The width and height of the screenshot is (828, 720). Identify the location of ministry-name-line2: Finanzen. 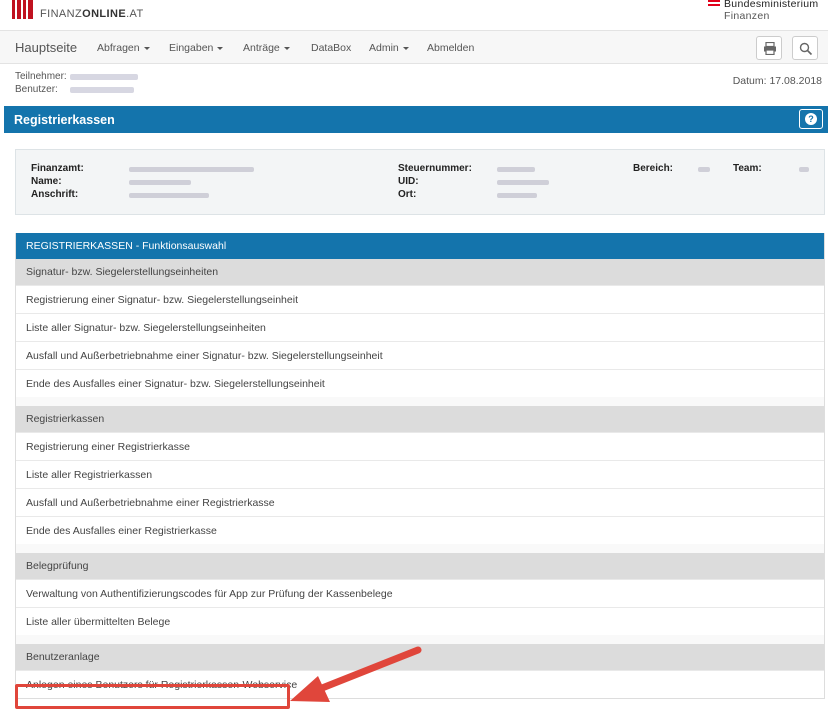
(747, 16).